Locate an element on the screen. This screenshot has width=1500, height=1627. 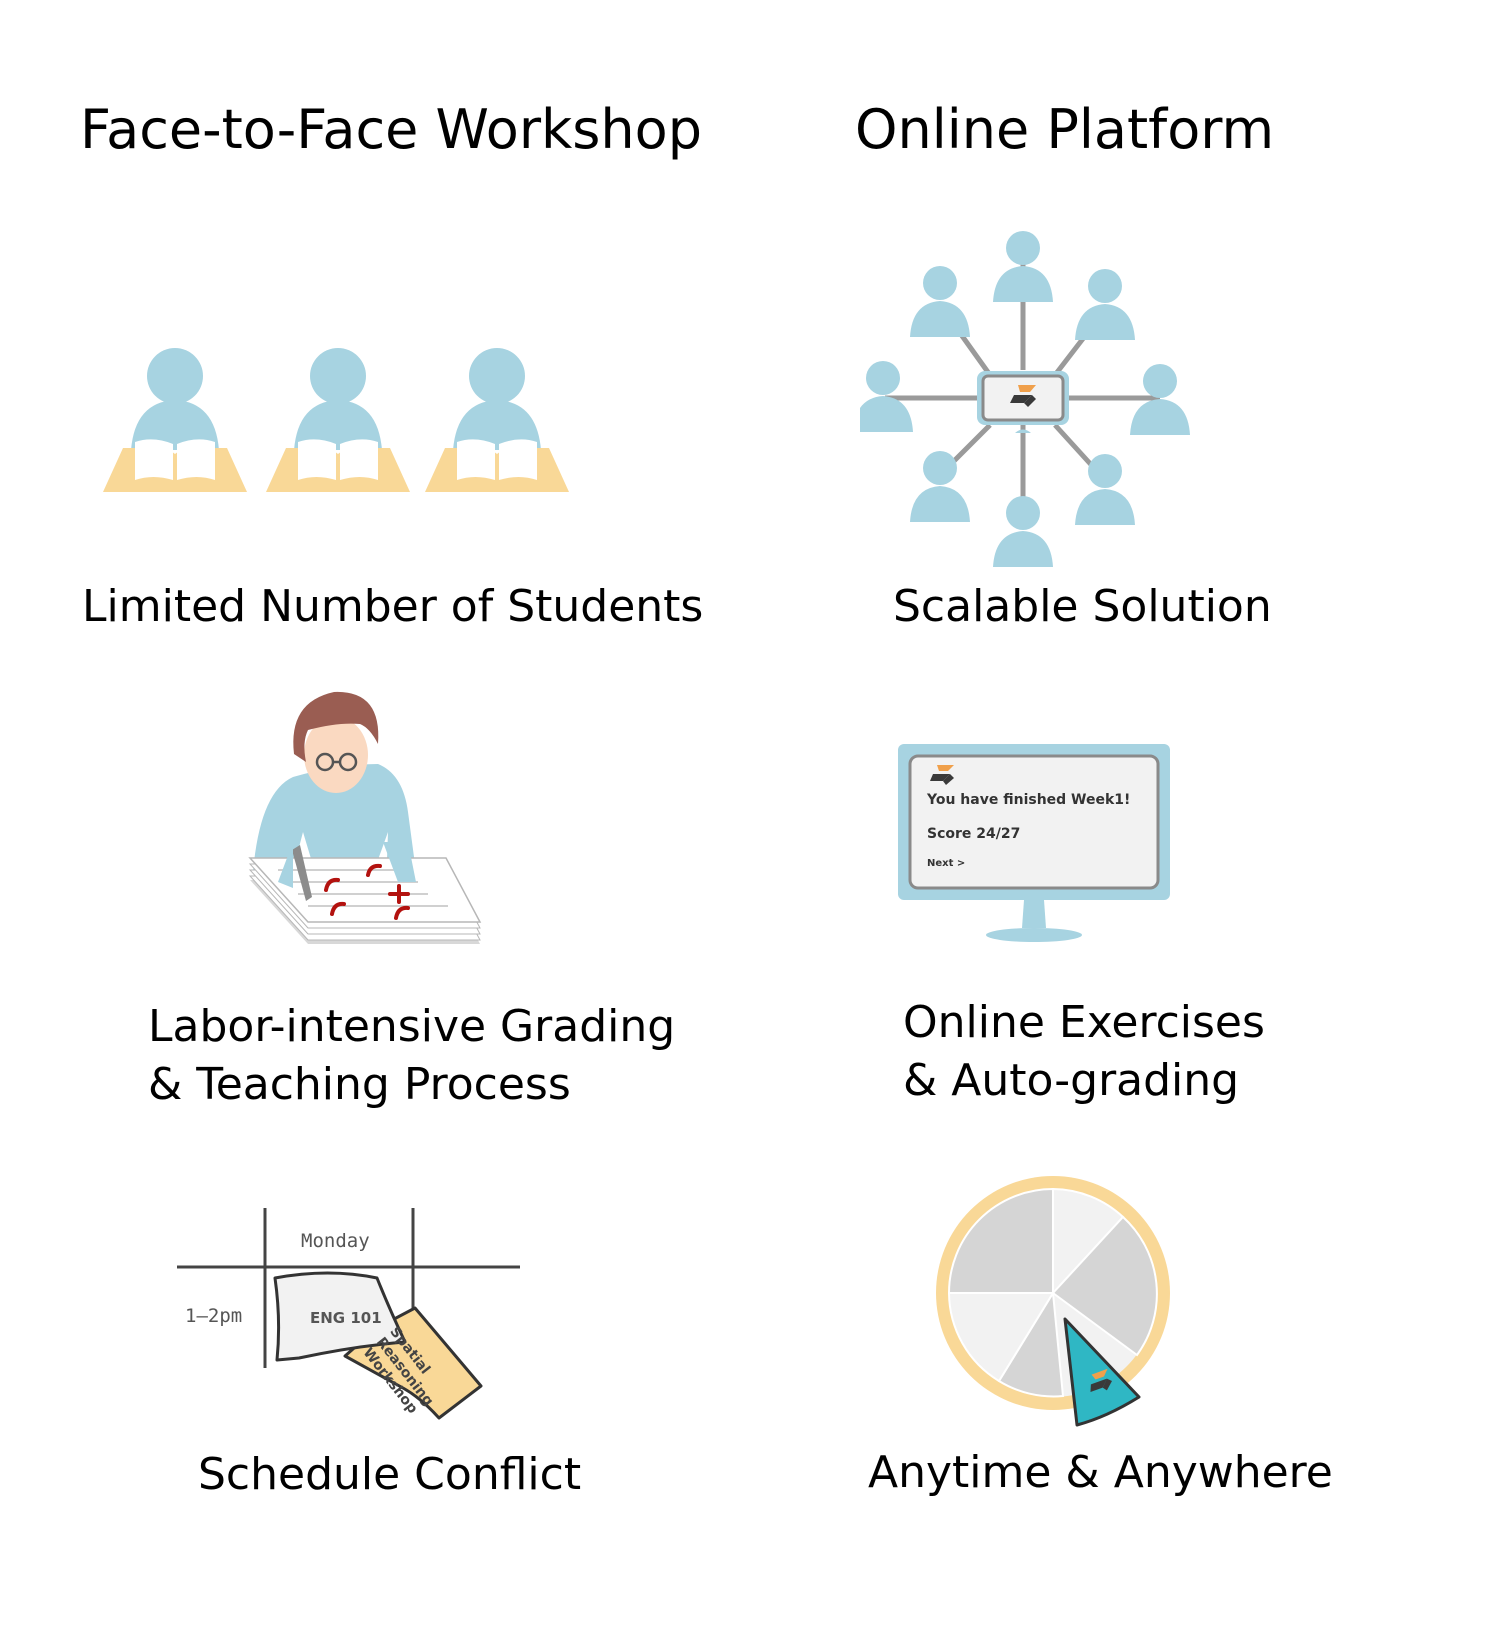
teacher-grading-illustration is located at coordinates (365, 817).